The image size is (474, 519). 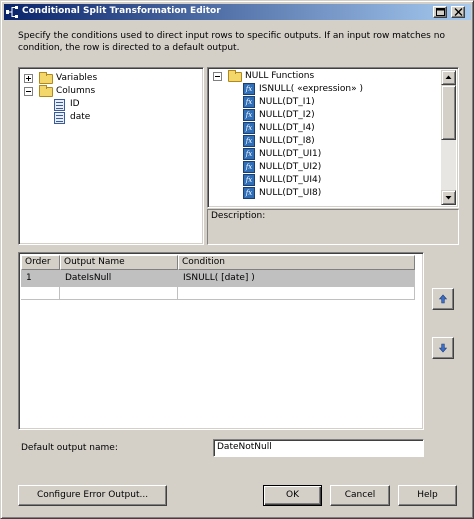 What do you see at coordinates (287, 102) in the screenshot?
I see `function-label: NULL(DT_I1)` at bounding box center [287, 102].